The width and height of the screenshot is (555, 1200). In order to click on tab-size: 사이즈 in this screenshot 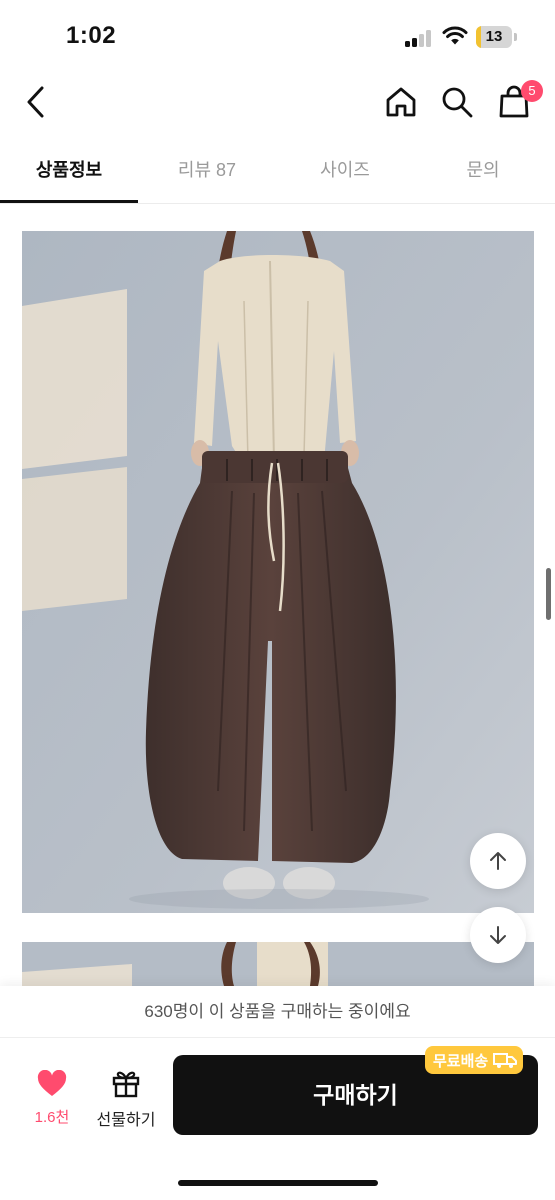, I will do `click(345, 171)`.